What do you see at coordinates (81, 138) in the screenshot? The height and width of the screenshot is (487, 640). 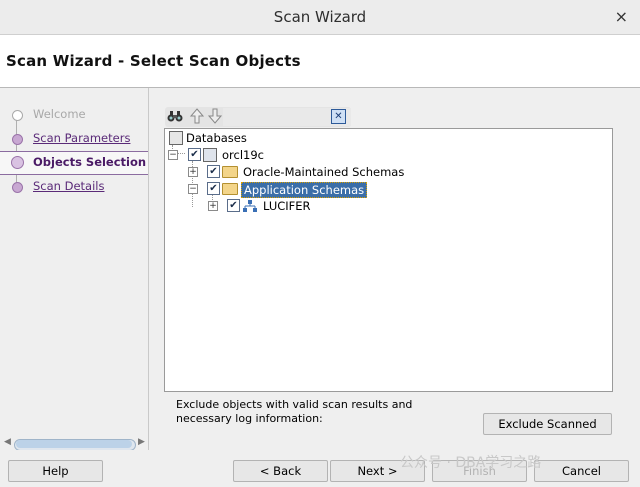 I see `step-label: Scan Parameters` at bounding box center [81, 138].